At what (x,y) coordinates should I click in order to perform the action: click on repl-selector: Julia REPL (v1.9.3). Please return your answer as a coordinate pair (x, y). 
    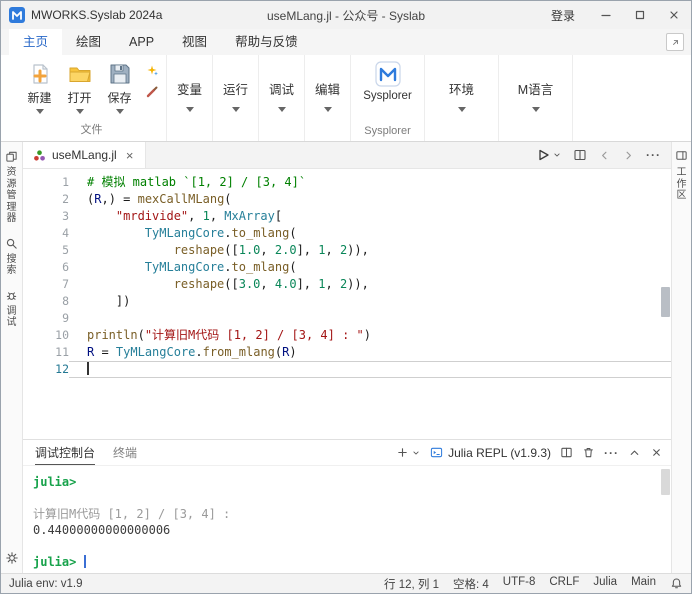
    Looking at the image, I should click on (490, 453).